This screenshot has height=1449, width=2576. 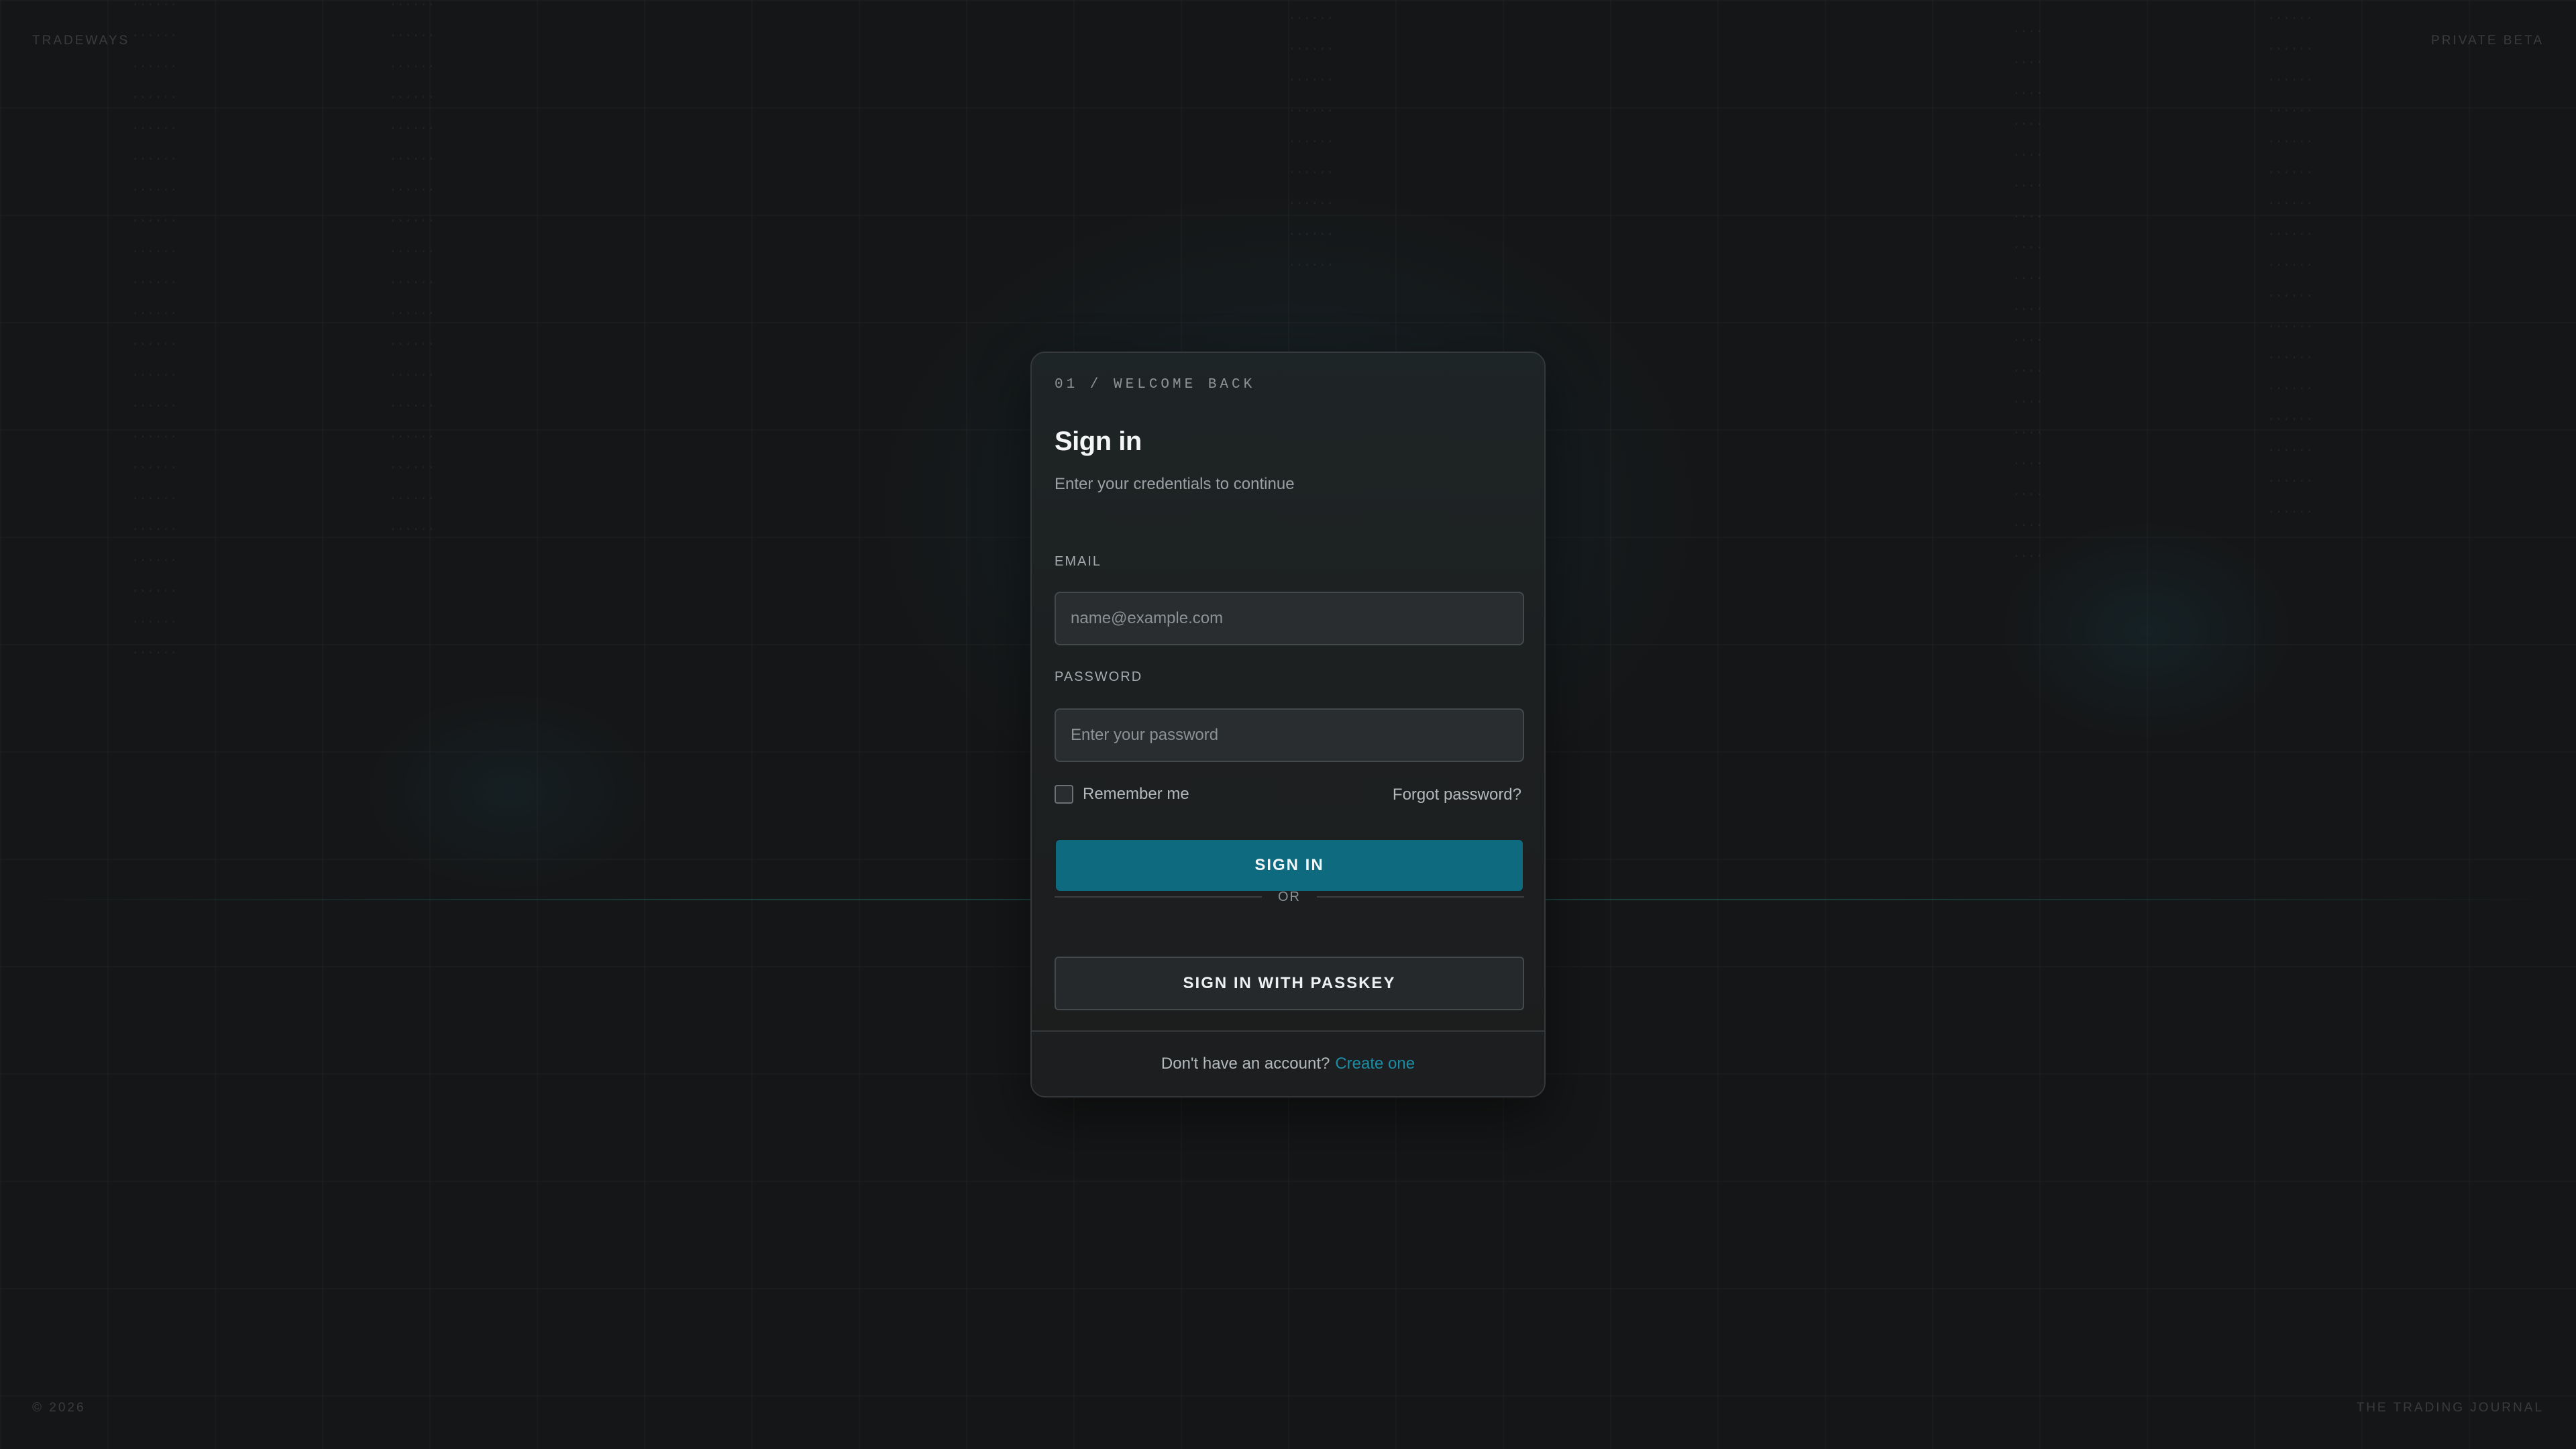 I want to click on passkey-sign-in-button: SIGN IN WITH PASSKEY, so click(x=1289, y=983).